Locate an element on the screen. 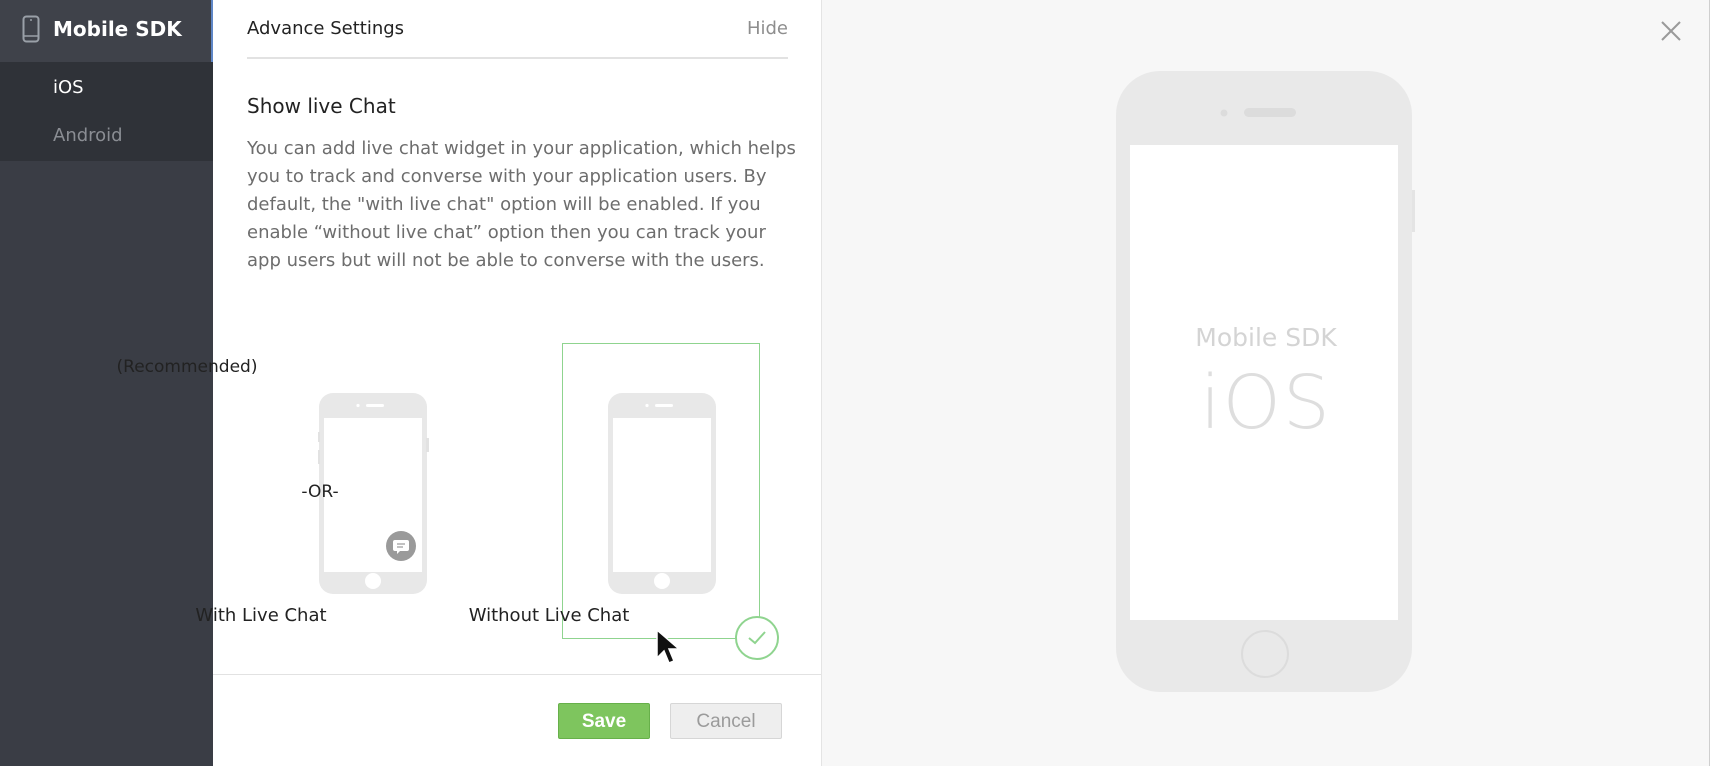 This screenshot has height=766, width=1710. hide-link: Hide is located at coordinates (767, 28).